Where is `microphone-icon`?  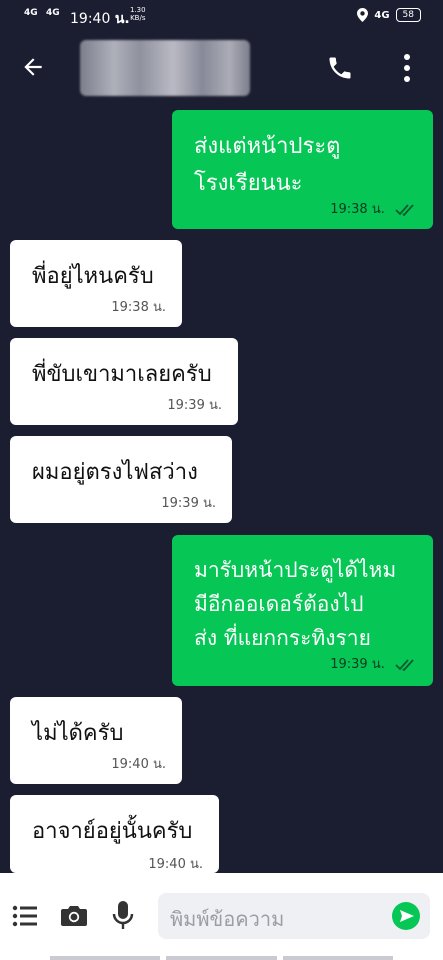 microphone-icon is located at coordinates (123, 915).